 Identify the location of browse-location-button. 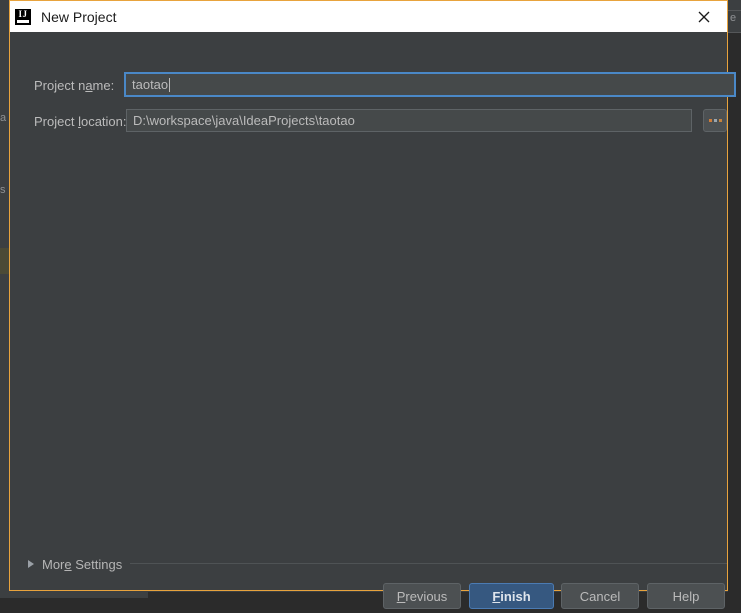
(715, 120).